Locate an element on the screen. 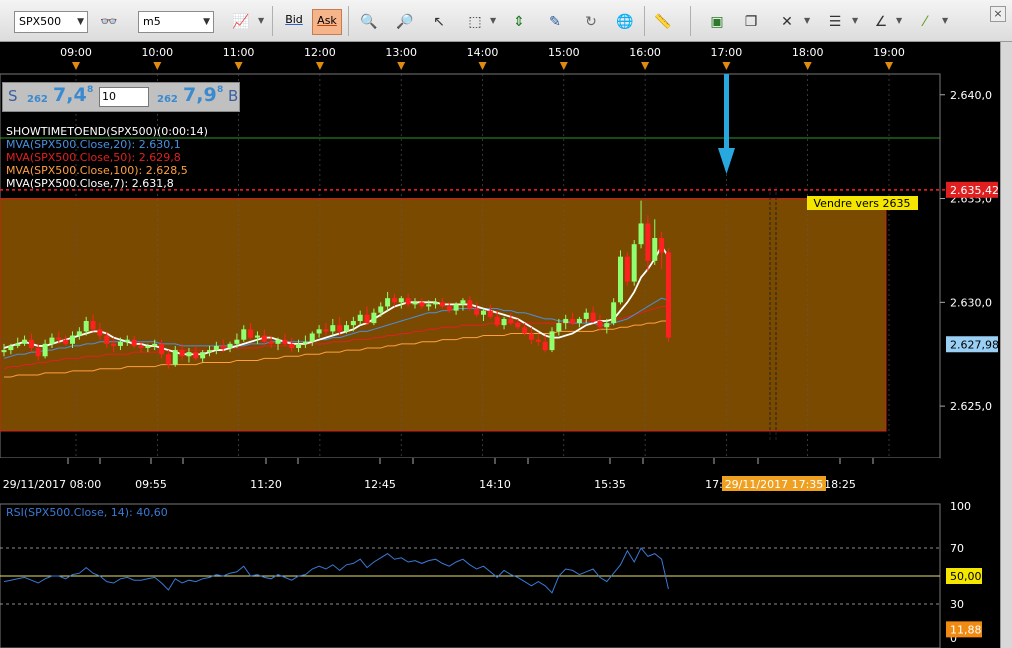 The image size is (1012, 648). top-time-tick: 15:00 is located at coordinates (564, 52).